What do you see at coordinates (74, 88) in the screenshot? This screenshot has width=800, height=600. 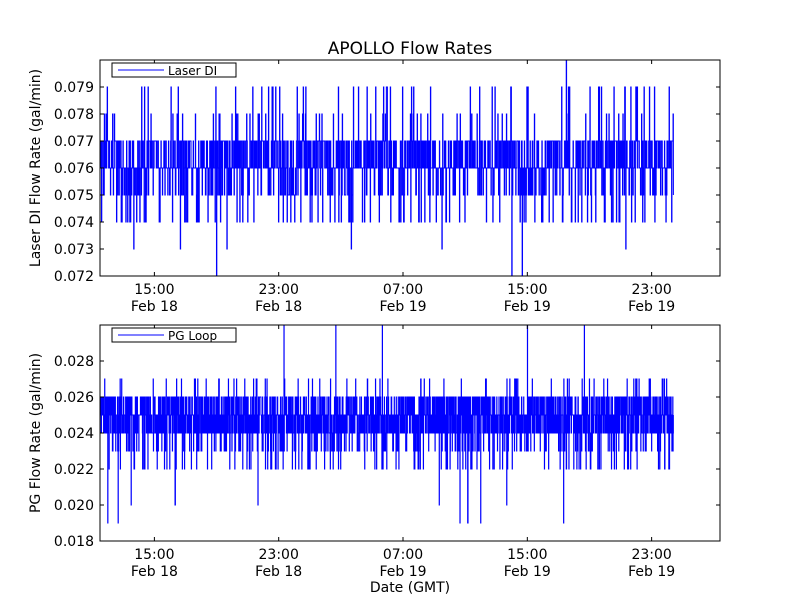 I see `y-tick-label: 0.079` at bounding box center [74, 88].